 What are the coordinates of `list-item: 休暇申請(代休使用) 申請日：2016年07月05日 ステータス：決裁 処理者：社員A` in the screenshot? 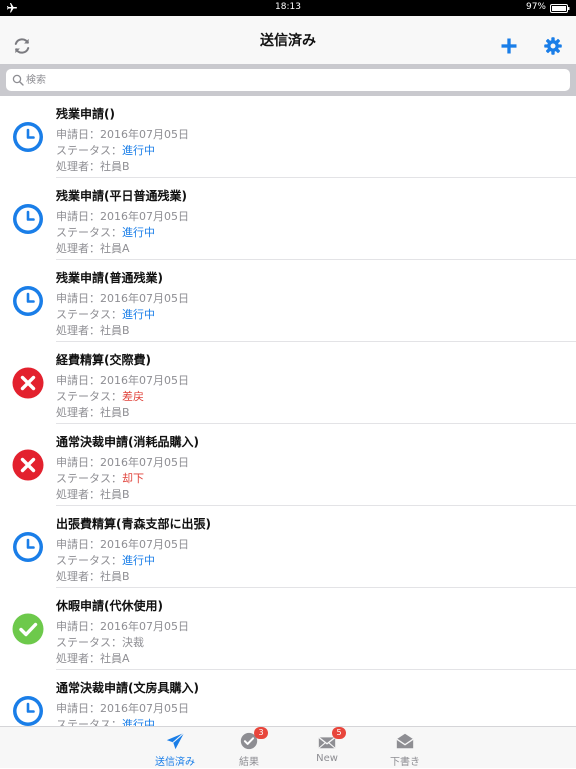 It's located at (288, 629).